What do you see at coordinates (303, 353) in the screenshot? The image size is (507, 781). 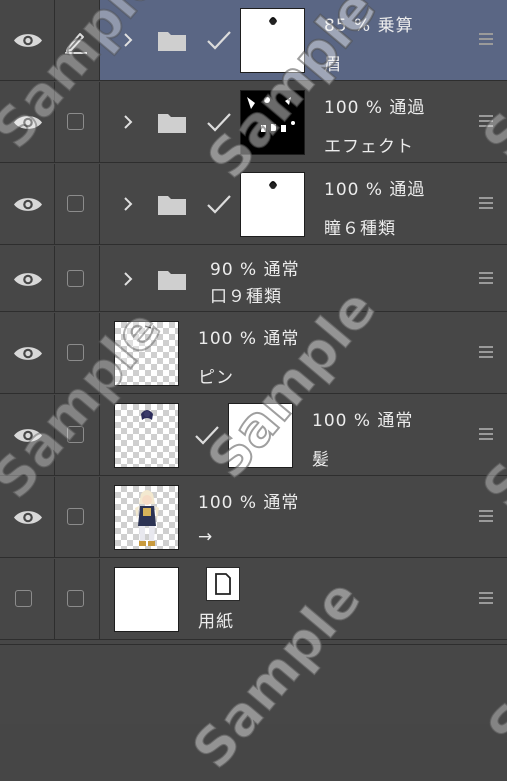 I see `layer-main: 100 % 通常 ピン` at bounding box center [303, 353].